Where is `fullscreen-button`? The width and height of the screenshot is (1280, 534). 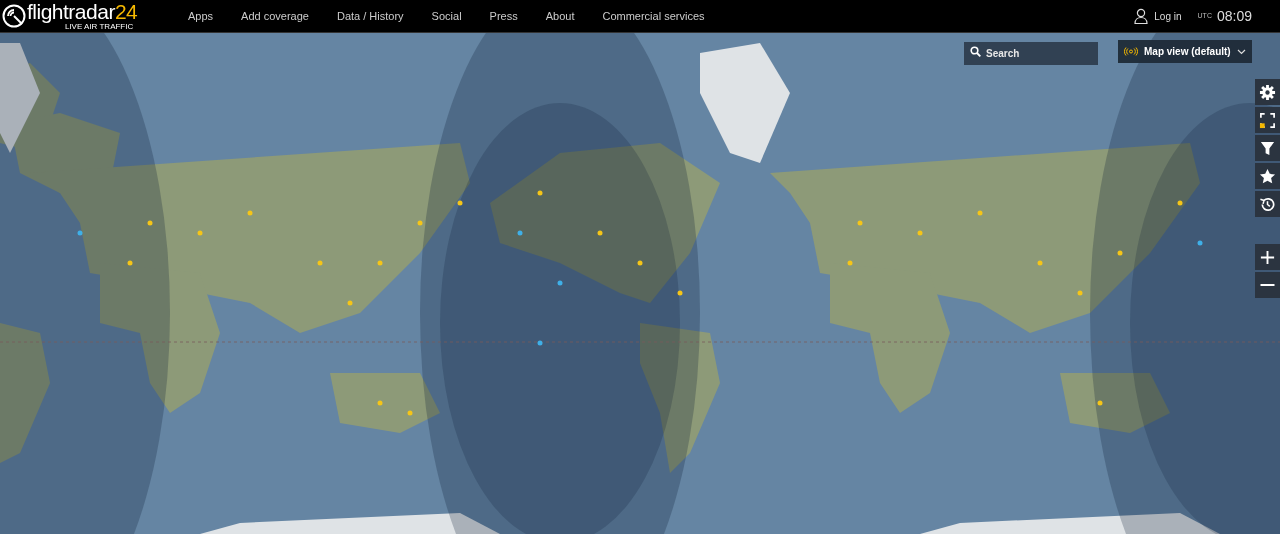 fullscreen-button is located at coordinates (1267, 120).